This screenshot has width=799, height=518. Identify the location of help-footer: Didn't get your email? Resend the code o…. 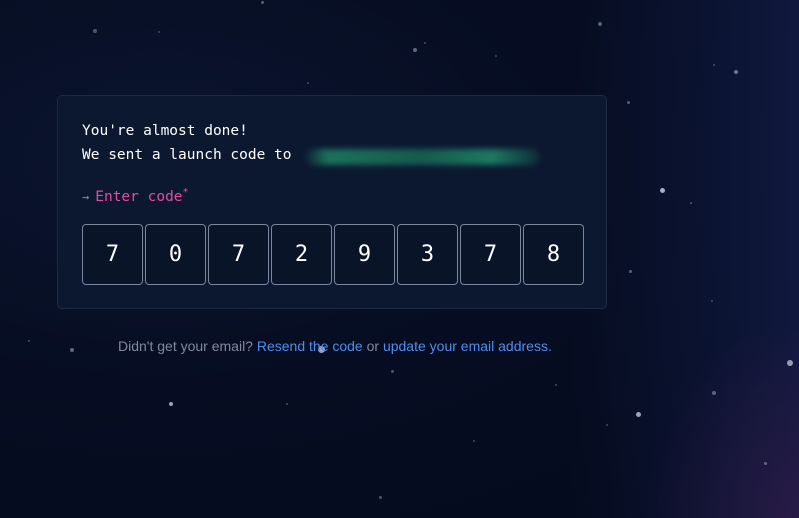
(335, 346).